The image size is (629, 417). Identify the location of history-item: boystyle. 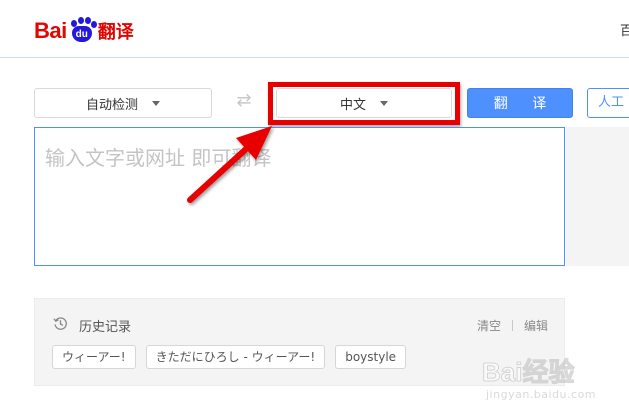
(371, 357).